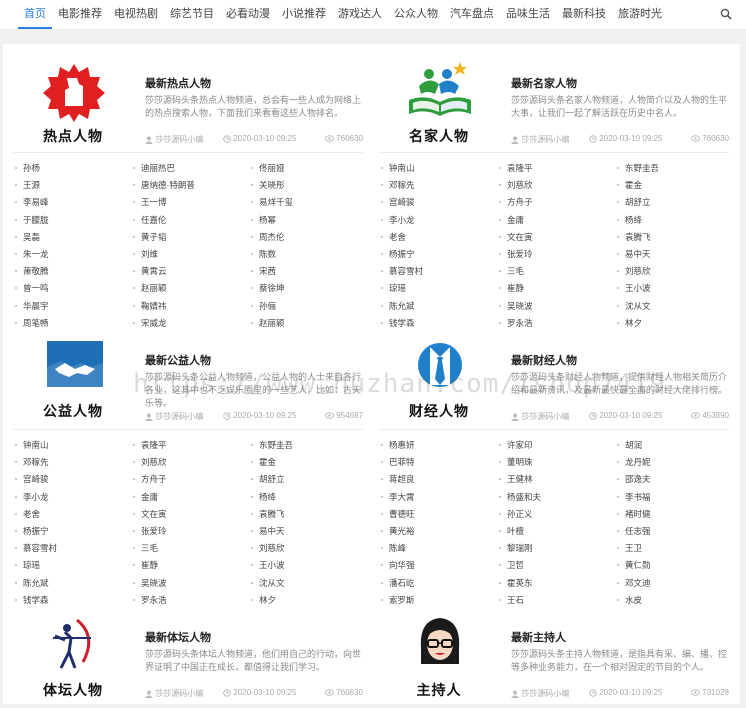 The width and height of the screenshot is (746, 708). What do you see at coordinates (674, 585) in the screenshot?
I see `person-link: 邓文迪` at bounding box center [674, 585].